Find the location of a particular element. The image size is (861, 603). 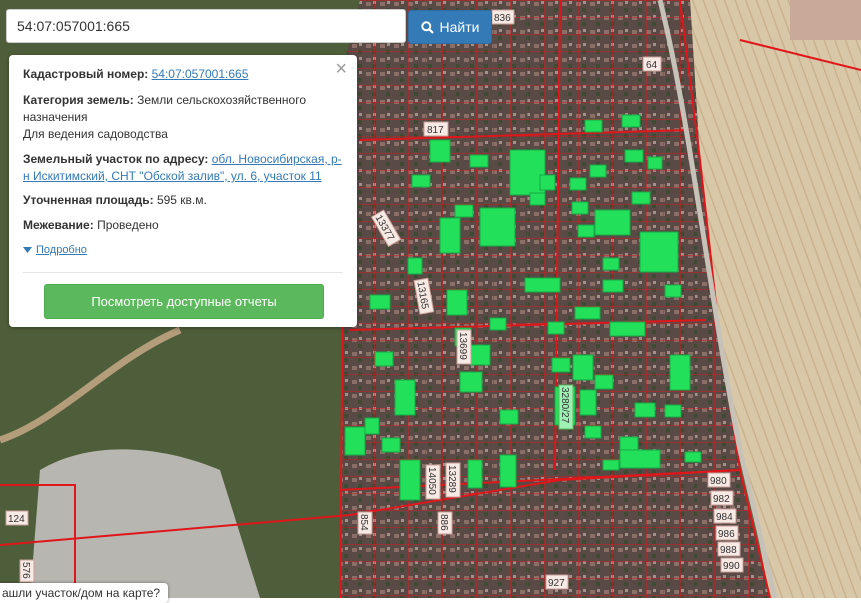

svg-text: 124 is located at coordinates (16, 519).